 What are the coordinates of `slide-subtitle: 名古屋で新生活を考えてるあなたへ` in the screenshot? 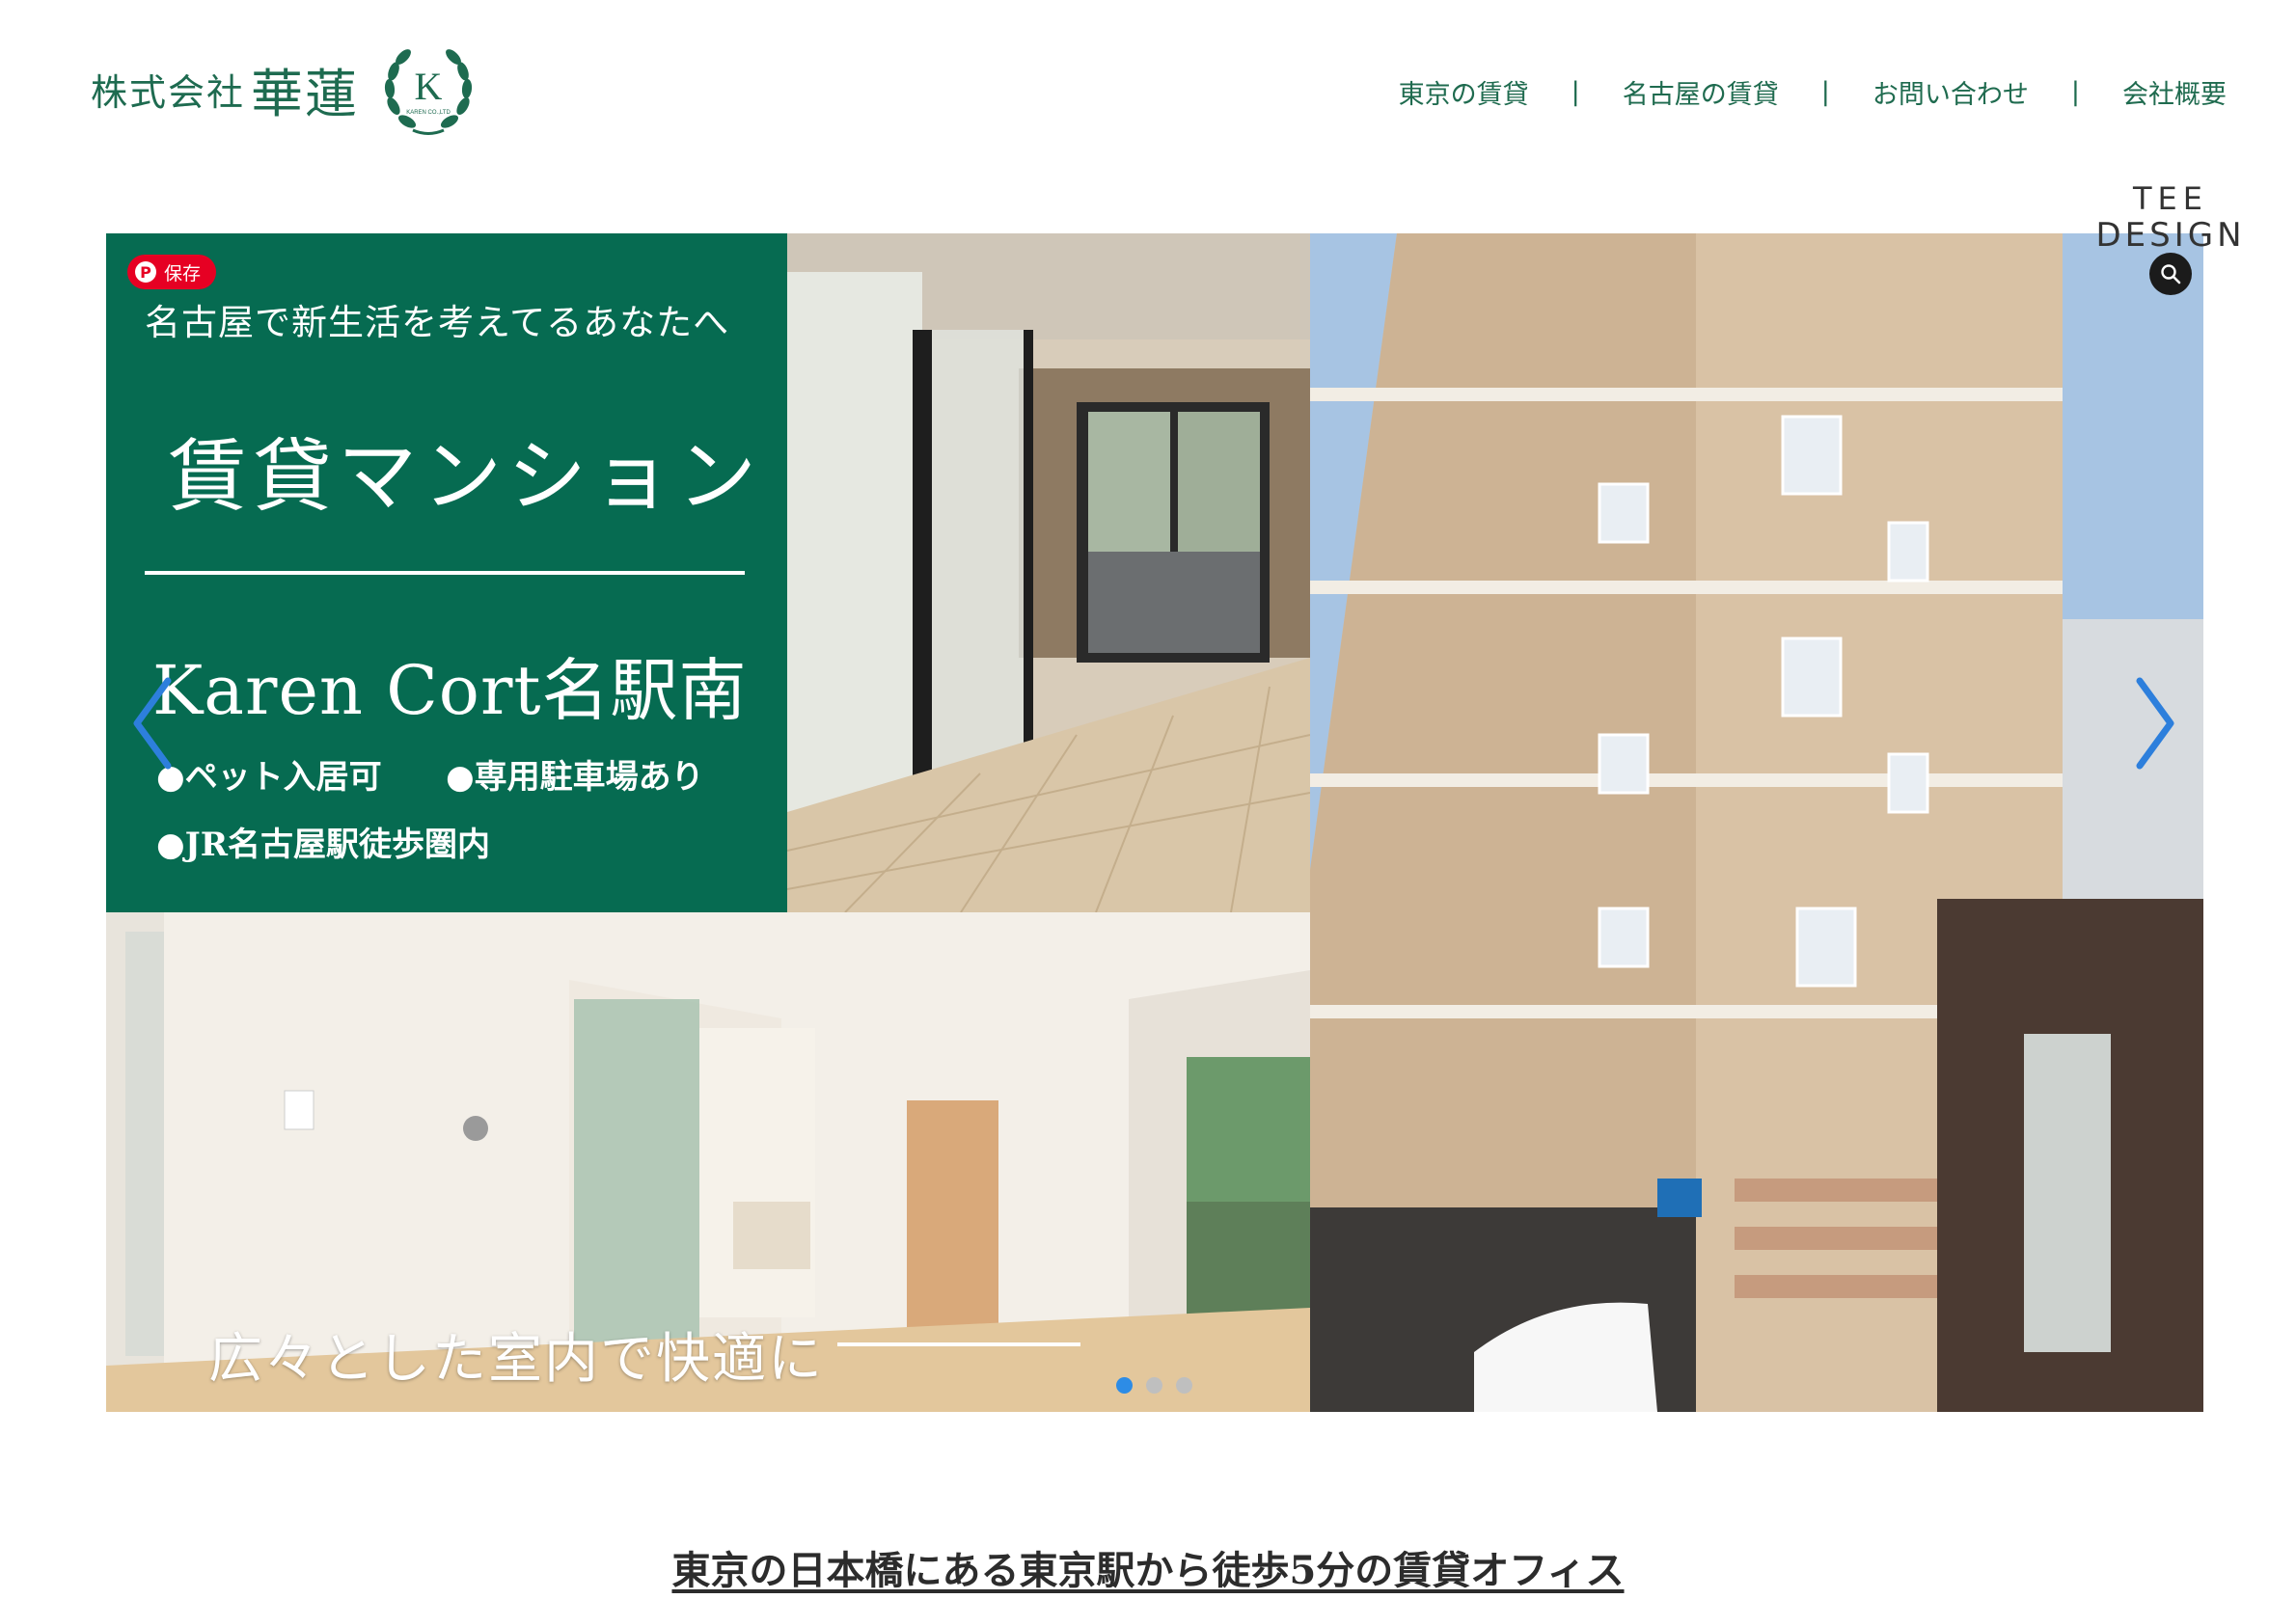 It's located at (437, 322).